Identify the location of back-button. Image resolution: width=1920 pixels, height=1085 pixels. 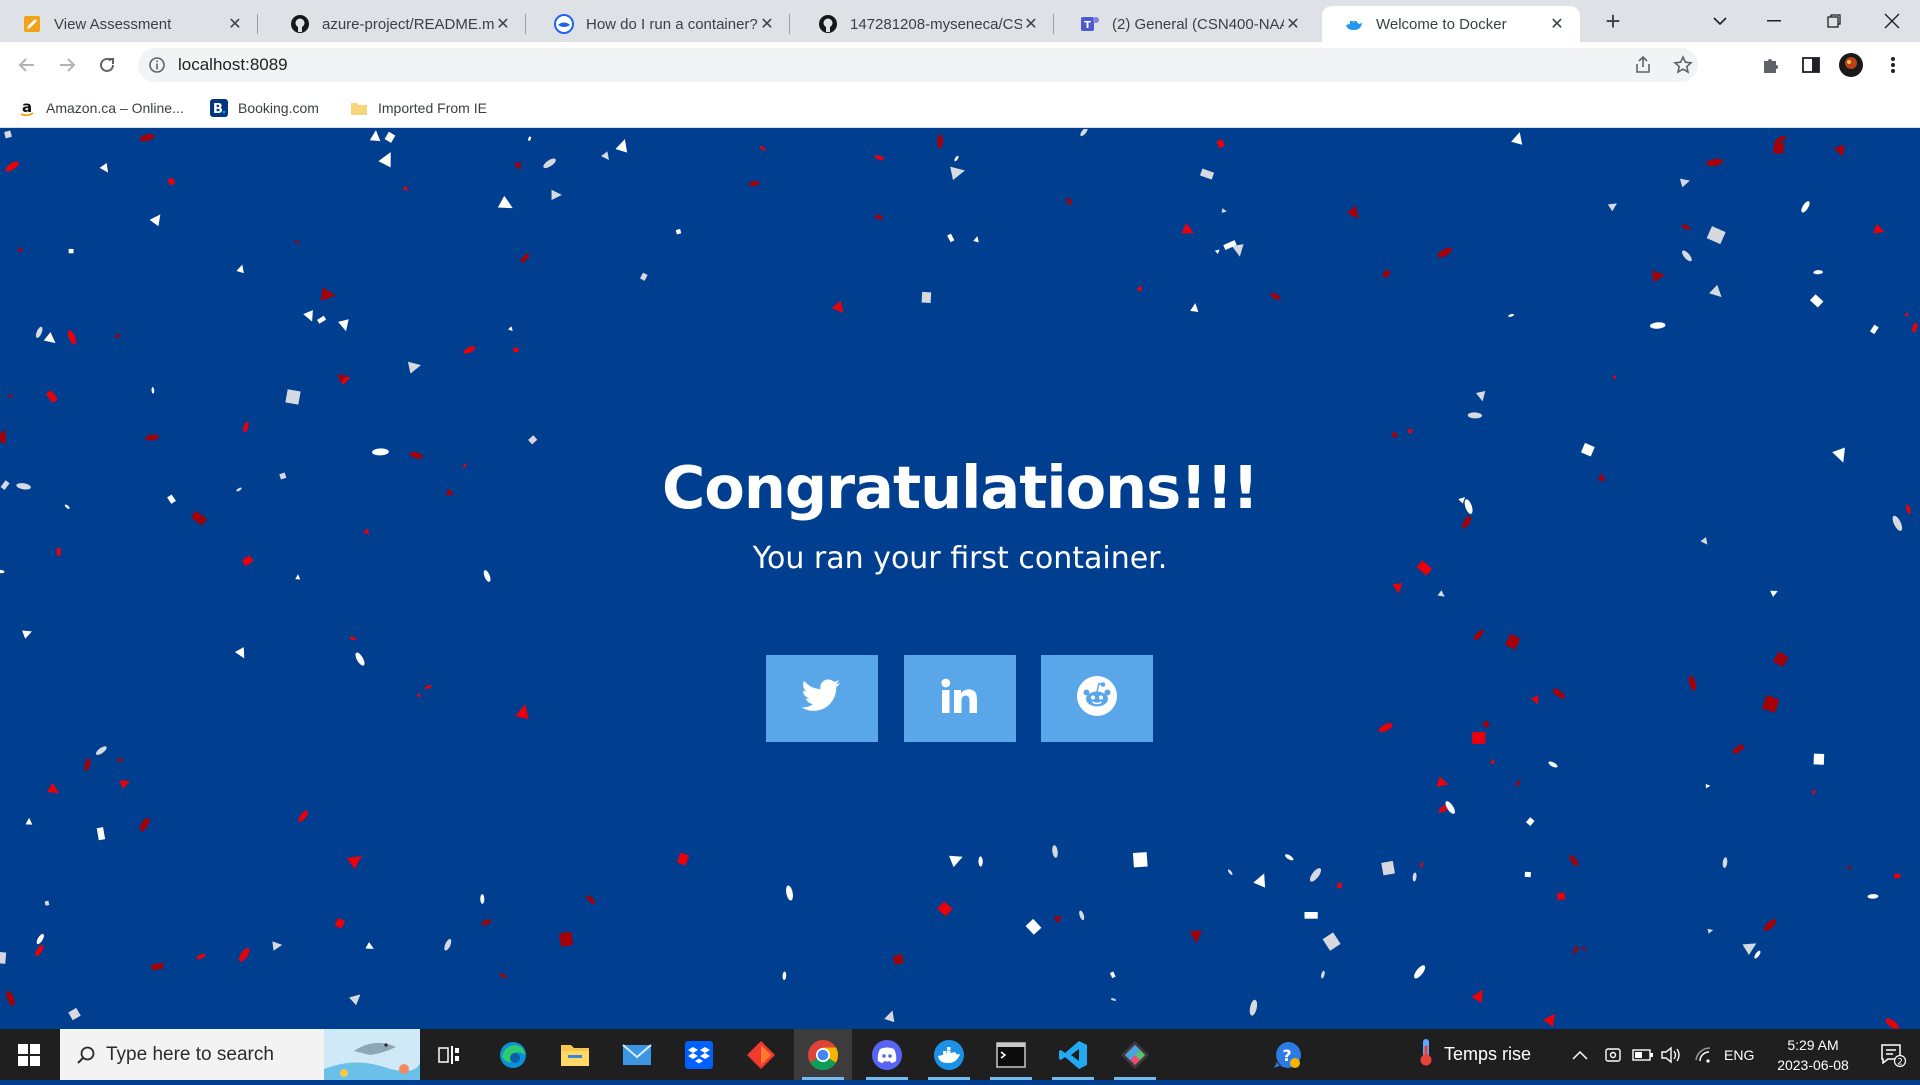
(27, 65).